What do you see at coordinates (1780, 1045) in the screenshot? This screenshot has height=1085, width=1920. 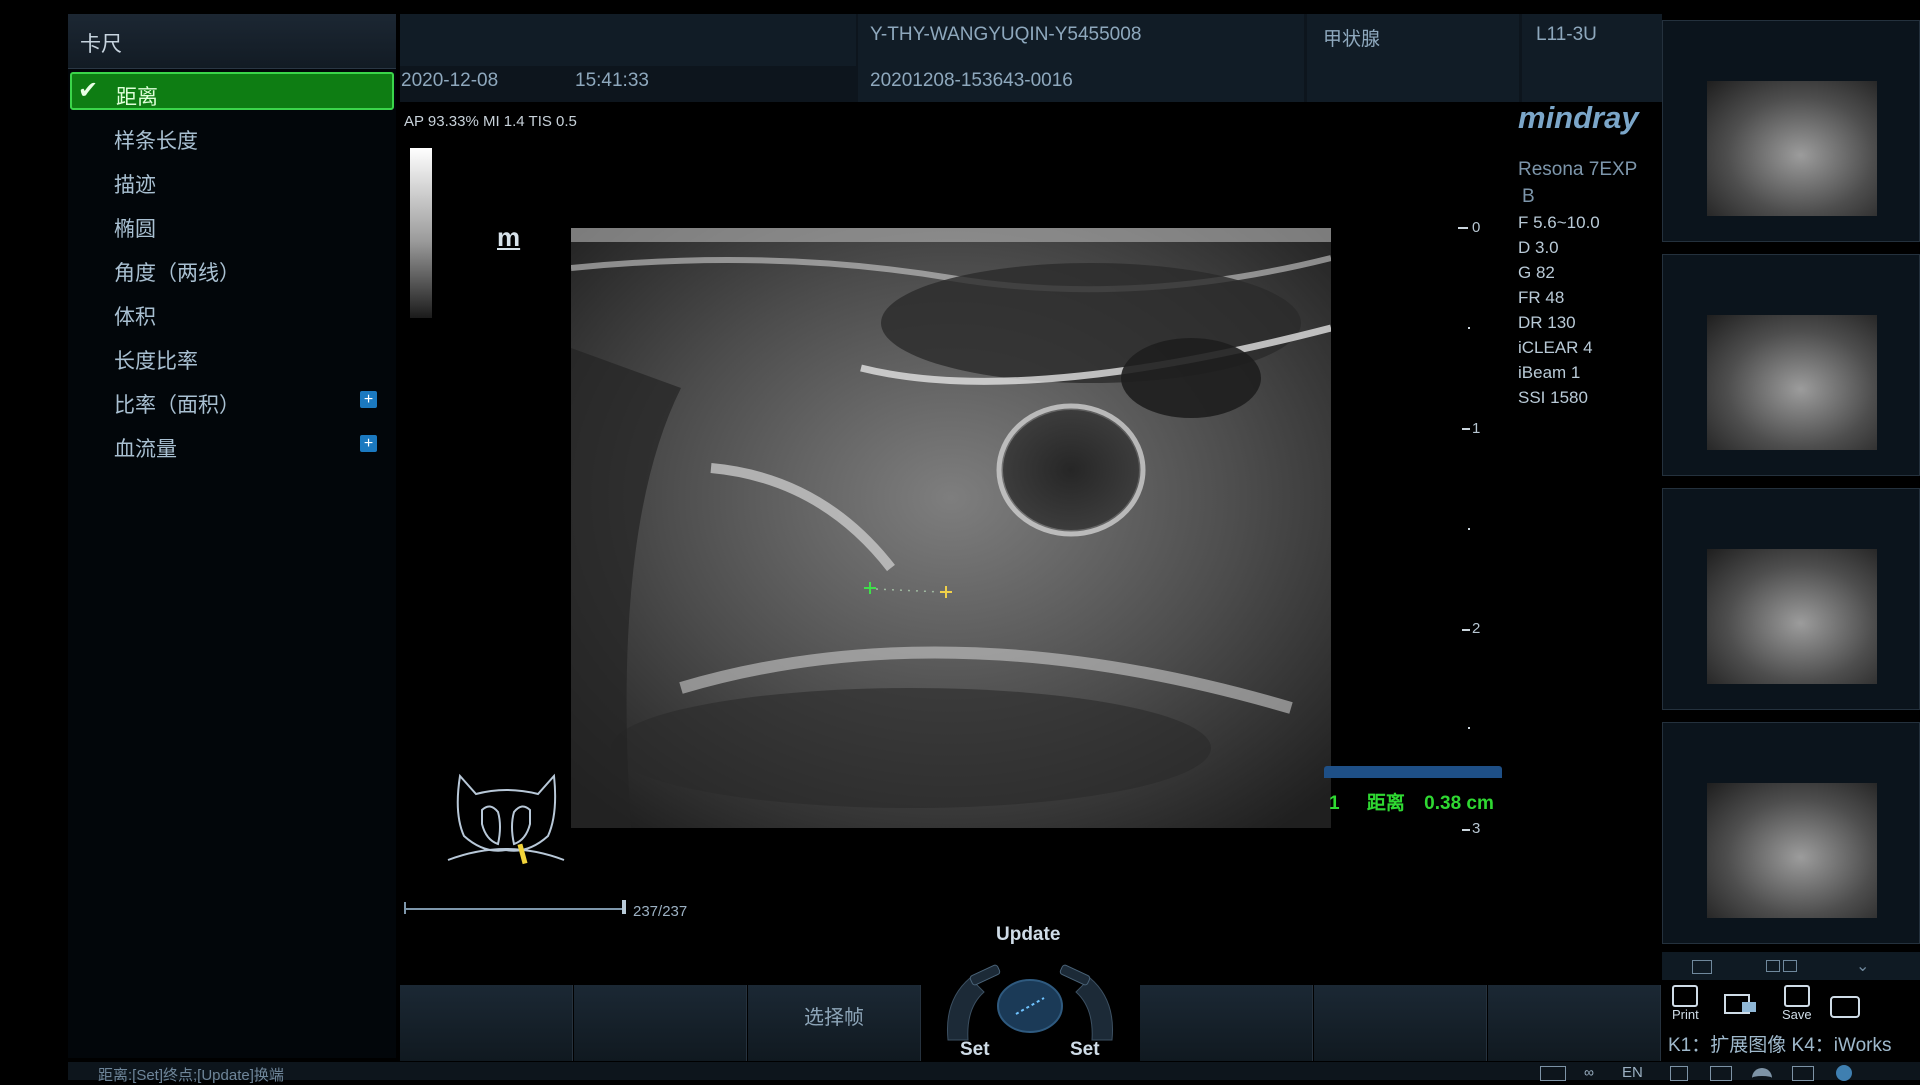 I see `key-hints: K1：扩展图像 K4：iWorks` at bounding box center [1780, 1045].